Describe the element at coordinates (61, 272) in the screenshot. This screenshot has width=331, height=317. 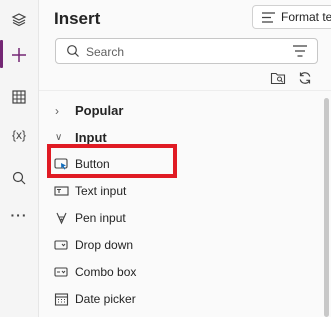
I see `combobox-icon` at that location.